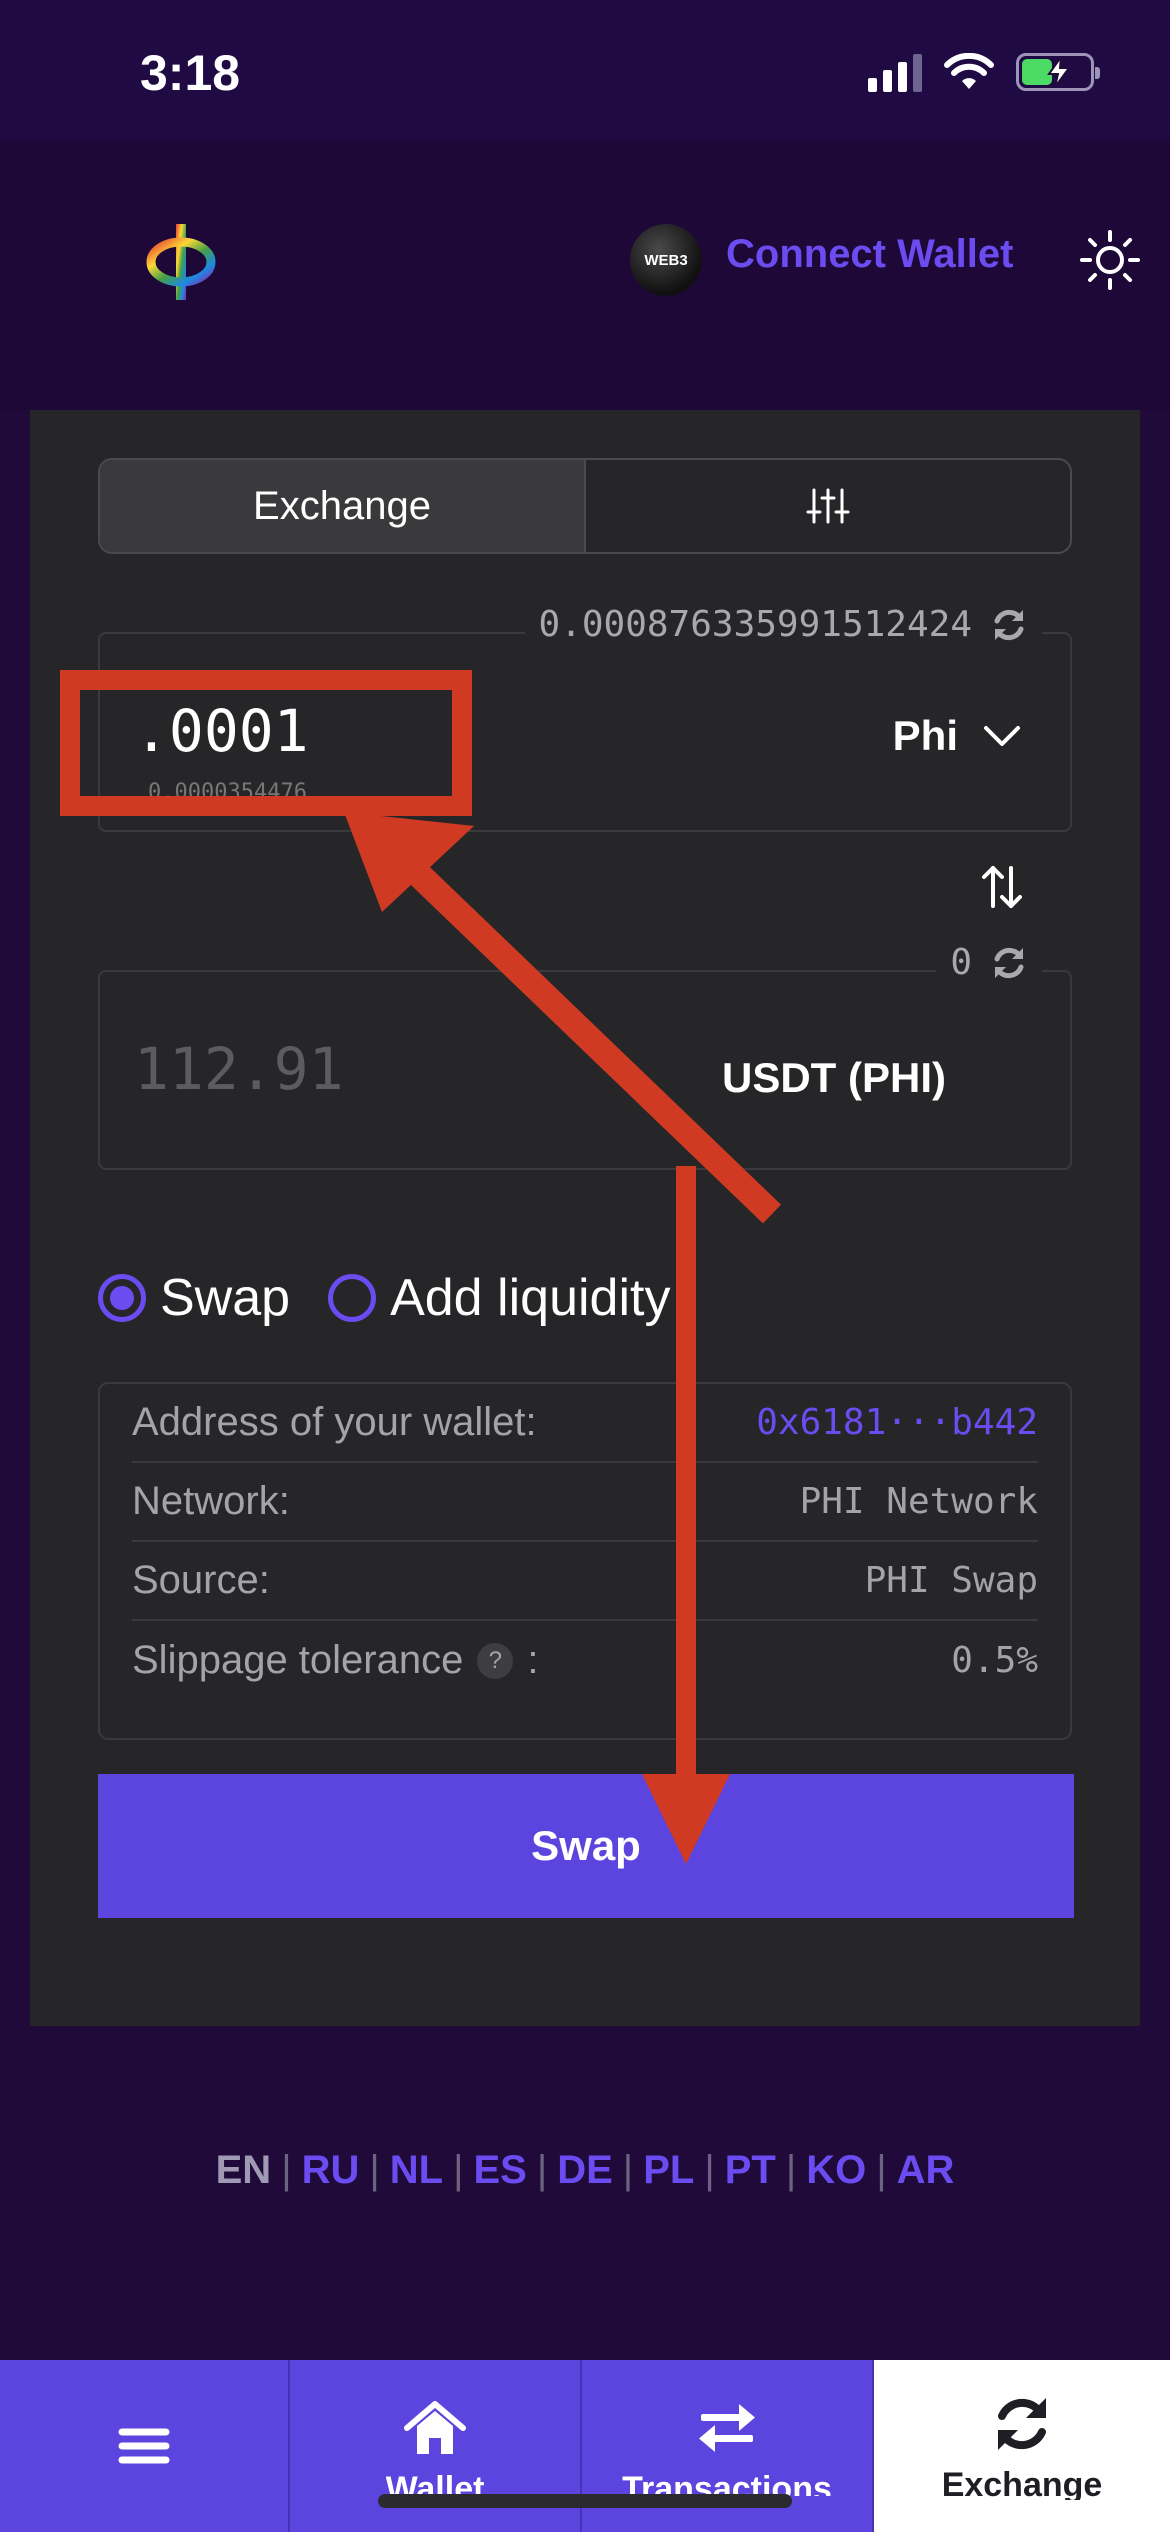 This screenshot has height=2532, width=1170. What do you see at coordinates (951, 1580) in the screenshot?
I see `info-value: PHI Swap` at bounding box center [951, 1580].